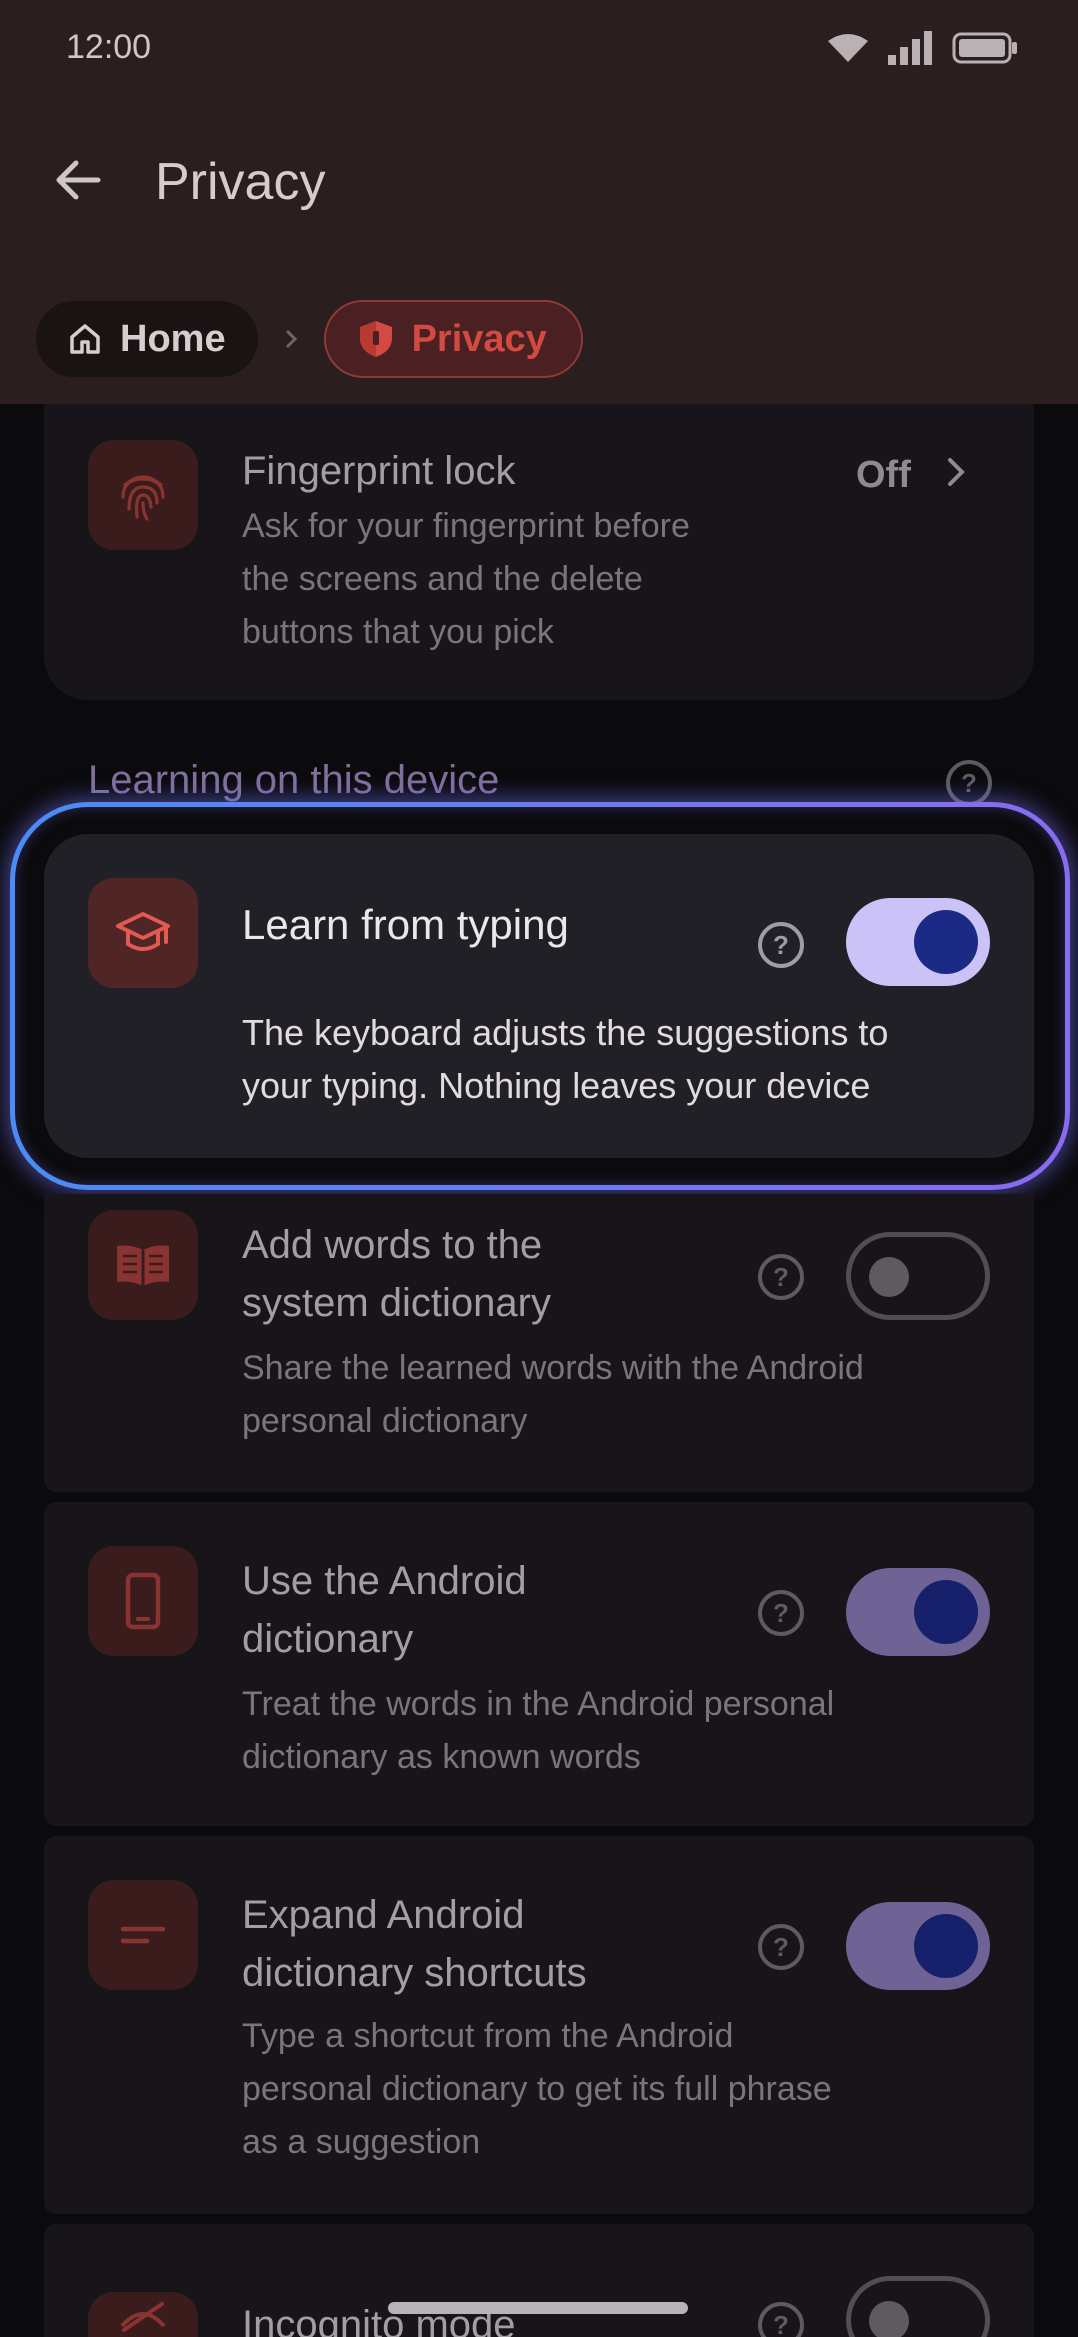  I want to click on status-icons, so click(923, 48).